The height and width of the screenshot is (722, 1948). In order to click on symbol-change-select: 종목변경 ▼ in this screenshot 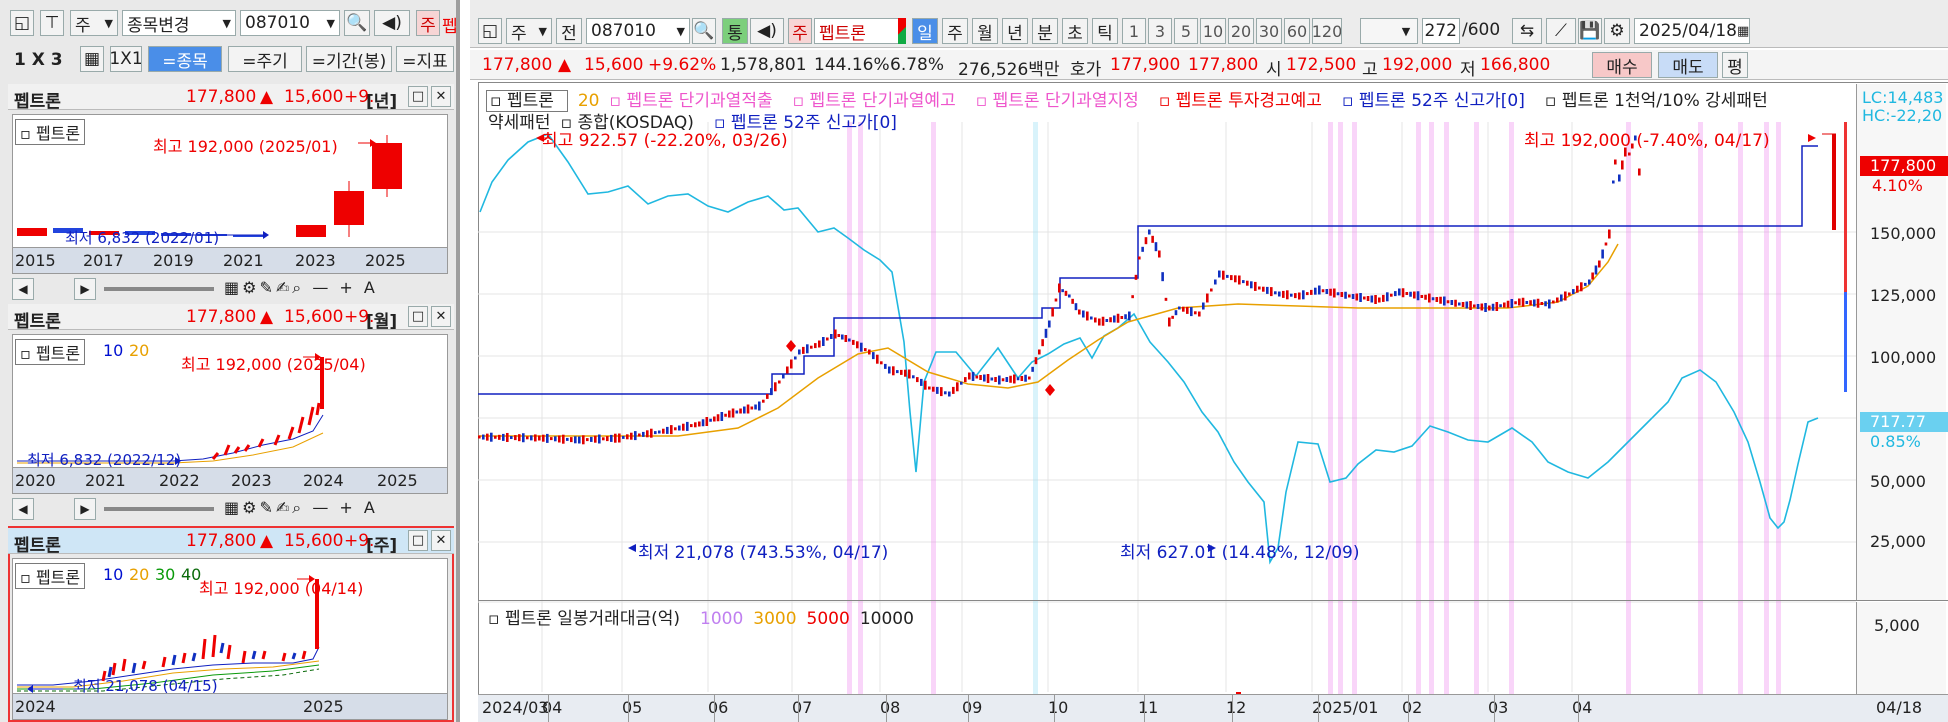, I will do `click(179, 23)`.